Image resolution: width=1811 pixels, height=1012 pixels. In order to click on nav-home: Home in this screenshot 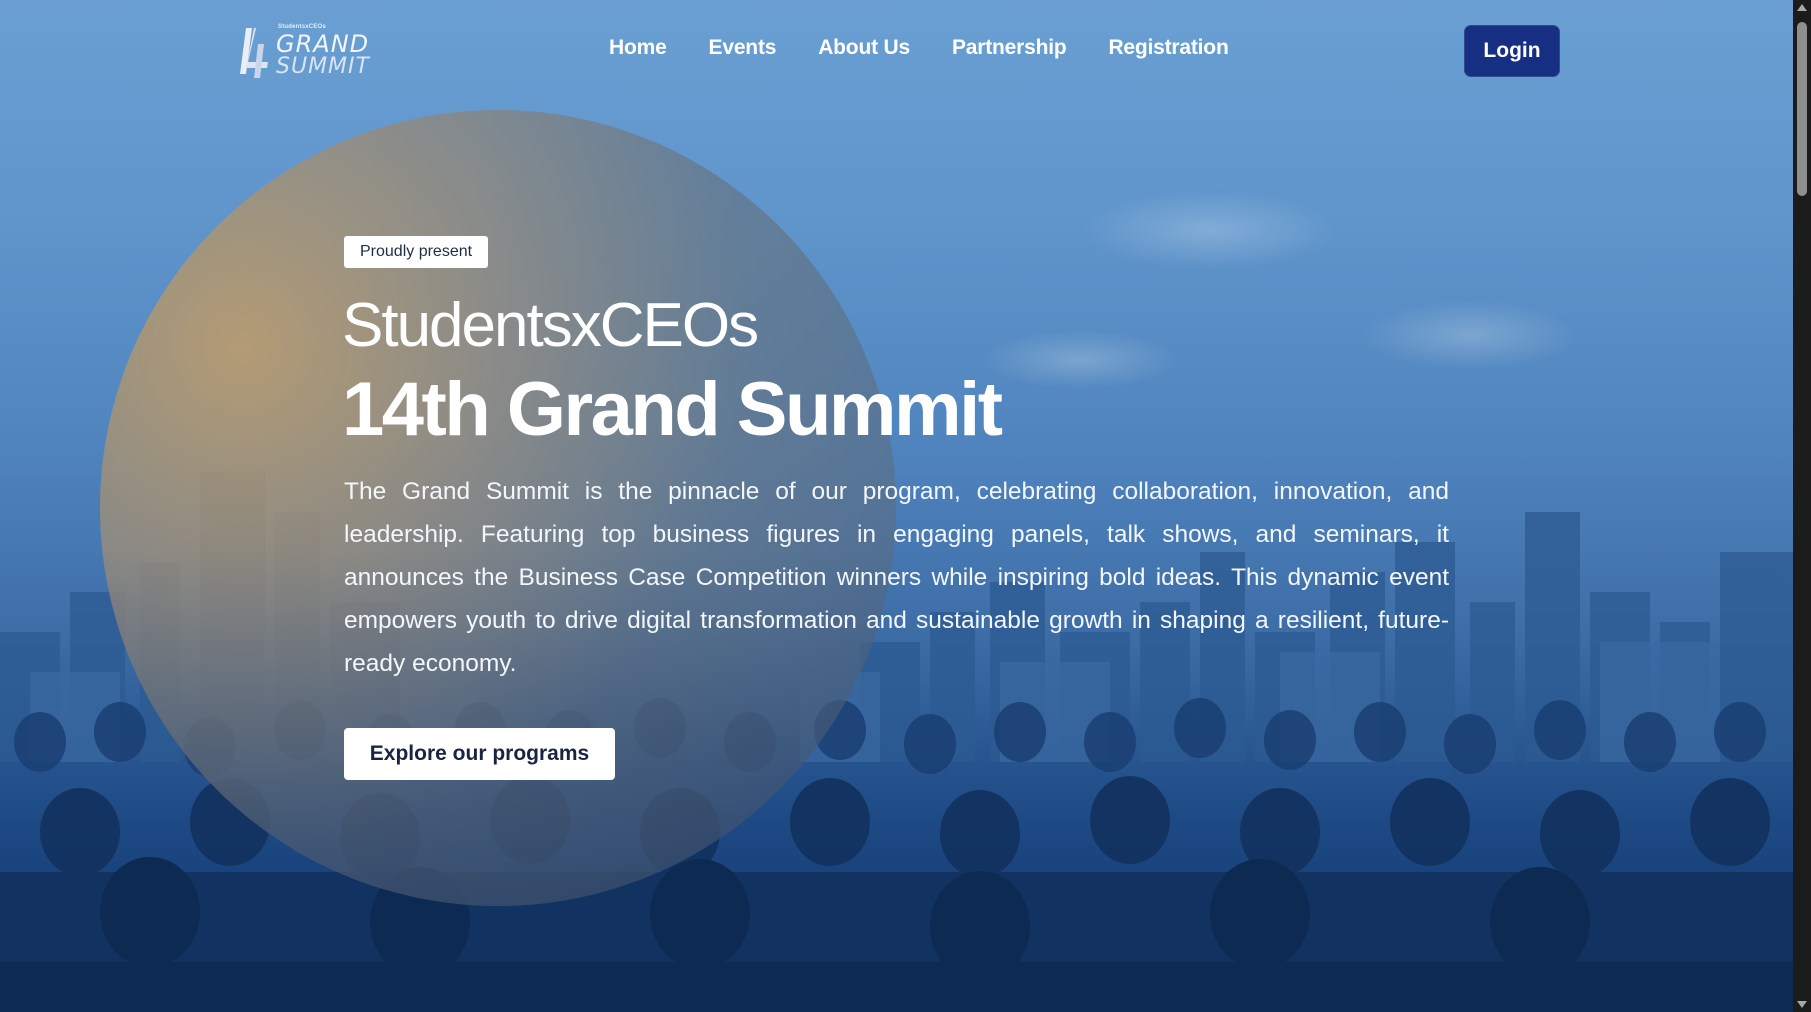, I will do `click(638, 48)`.